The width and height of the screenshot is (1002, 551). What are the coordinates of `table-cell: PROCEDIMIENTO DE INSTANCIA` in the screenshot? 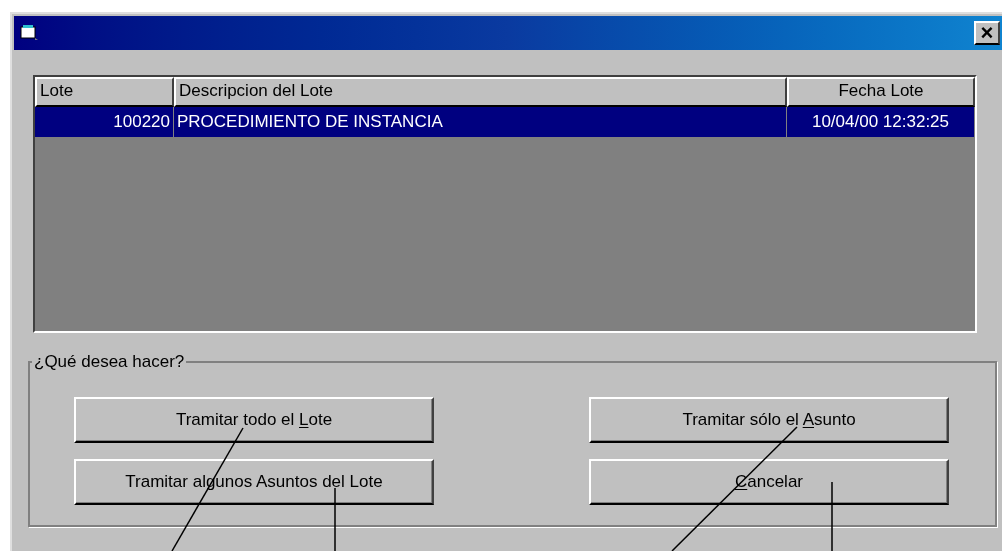 It's located at (480, 122).